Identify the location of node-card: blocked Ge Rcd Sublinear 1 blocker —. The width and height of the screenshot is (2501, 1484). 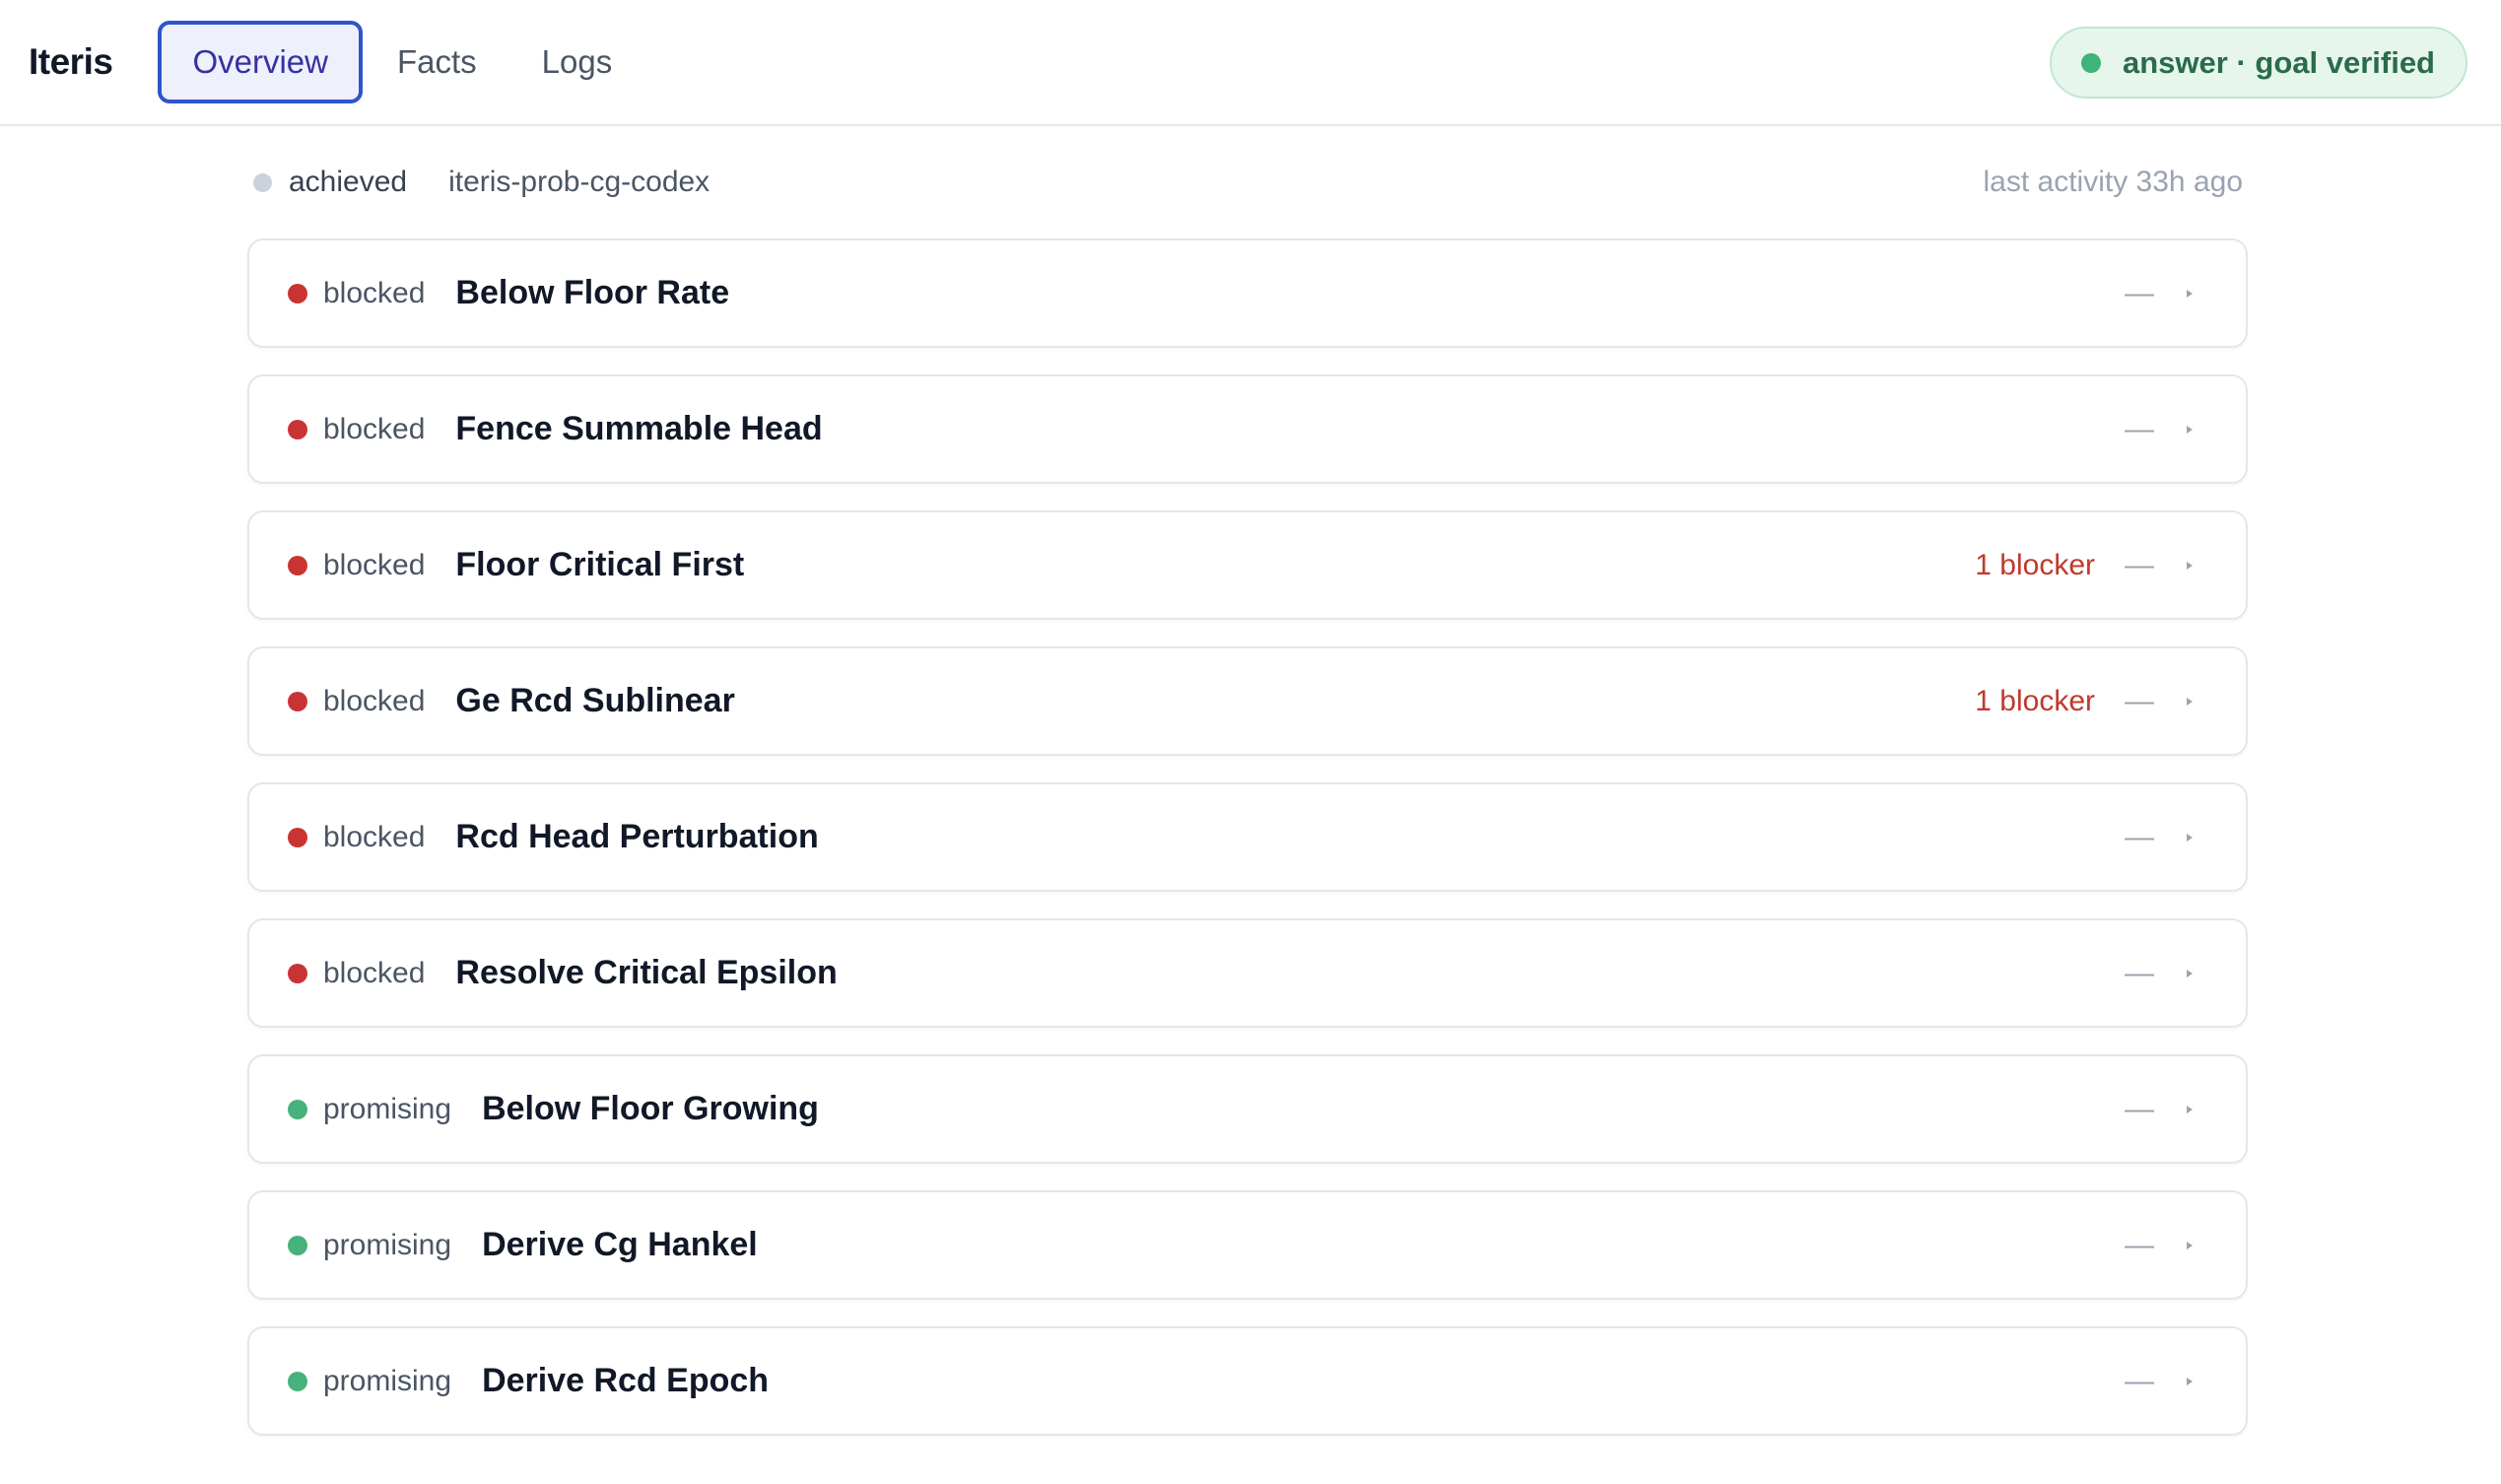
(1247, 701).